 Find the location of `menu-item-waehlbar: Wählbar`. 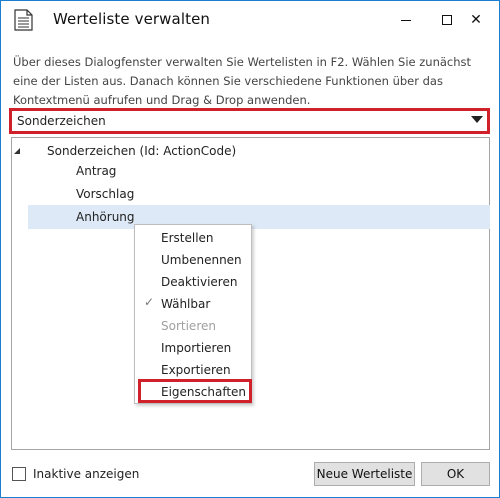

menu-item-waehlbar: Wählbar is located at coordinates (185, 304).